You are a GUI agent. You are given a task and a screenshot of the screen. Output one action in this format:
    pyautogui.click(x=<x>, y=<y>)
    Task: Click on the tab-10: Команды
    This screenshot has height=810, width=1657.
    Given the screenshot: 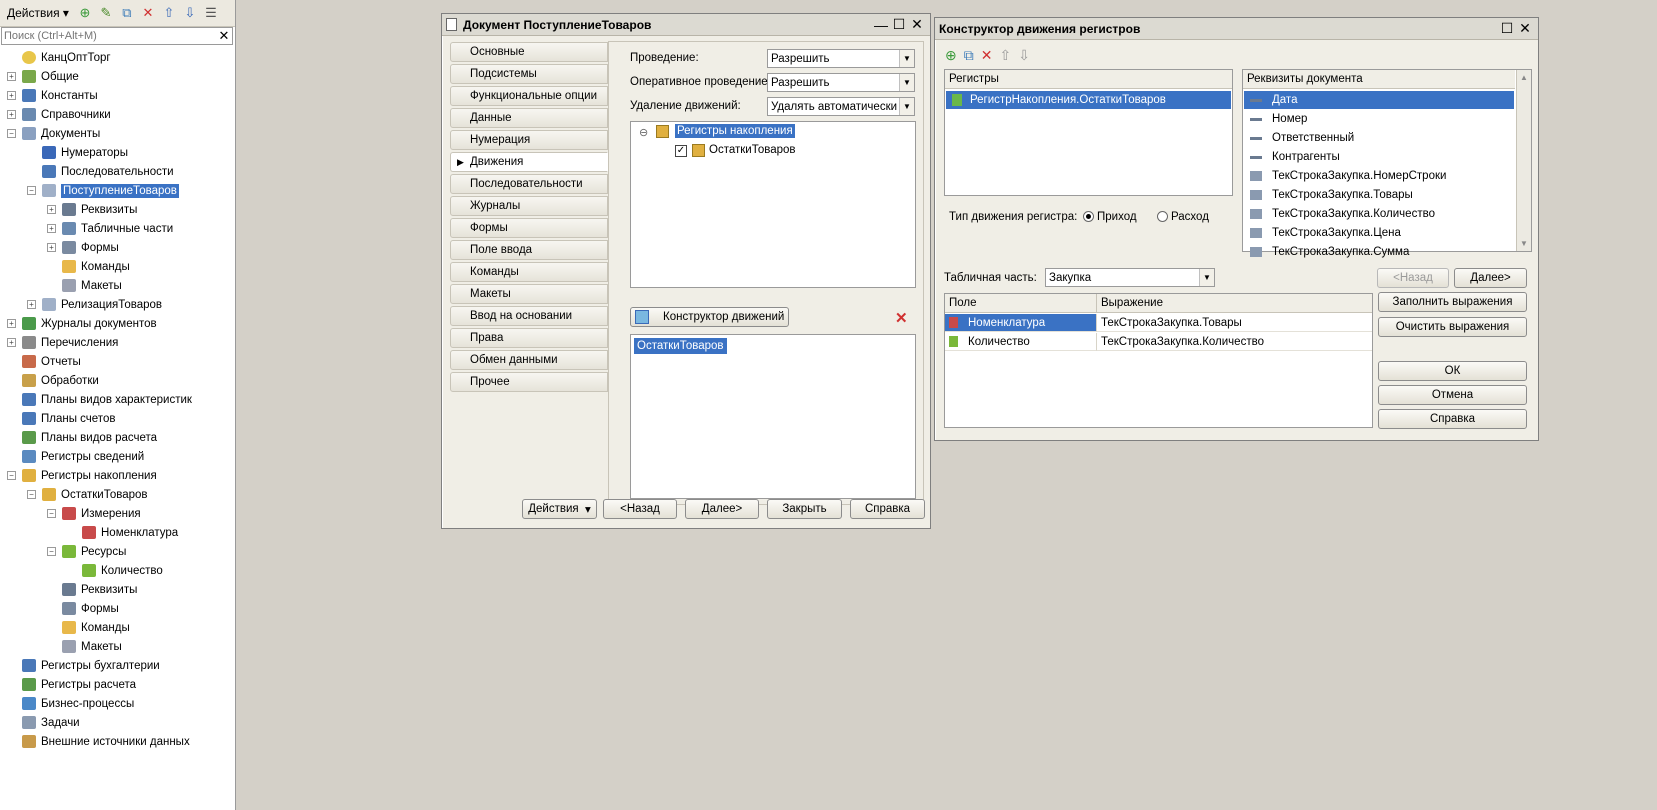 What is the action you would take?
    pyautogui.click(x=529, y=272)
    